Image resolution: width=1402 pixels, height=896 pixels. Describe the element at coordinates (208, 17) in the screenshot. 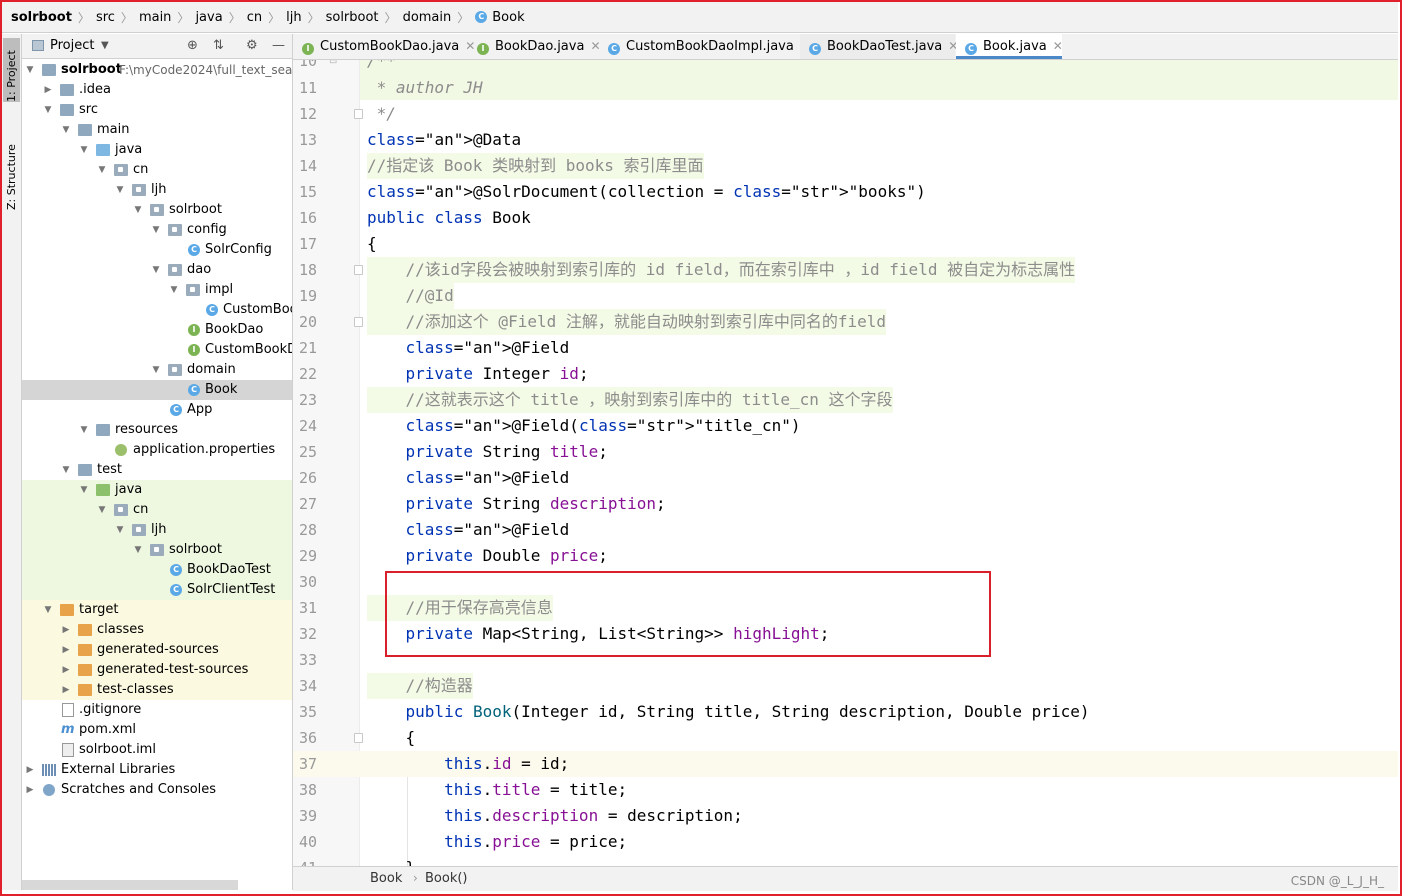

I see `breadcrumb-item-java: java` at that location.